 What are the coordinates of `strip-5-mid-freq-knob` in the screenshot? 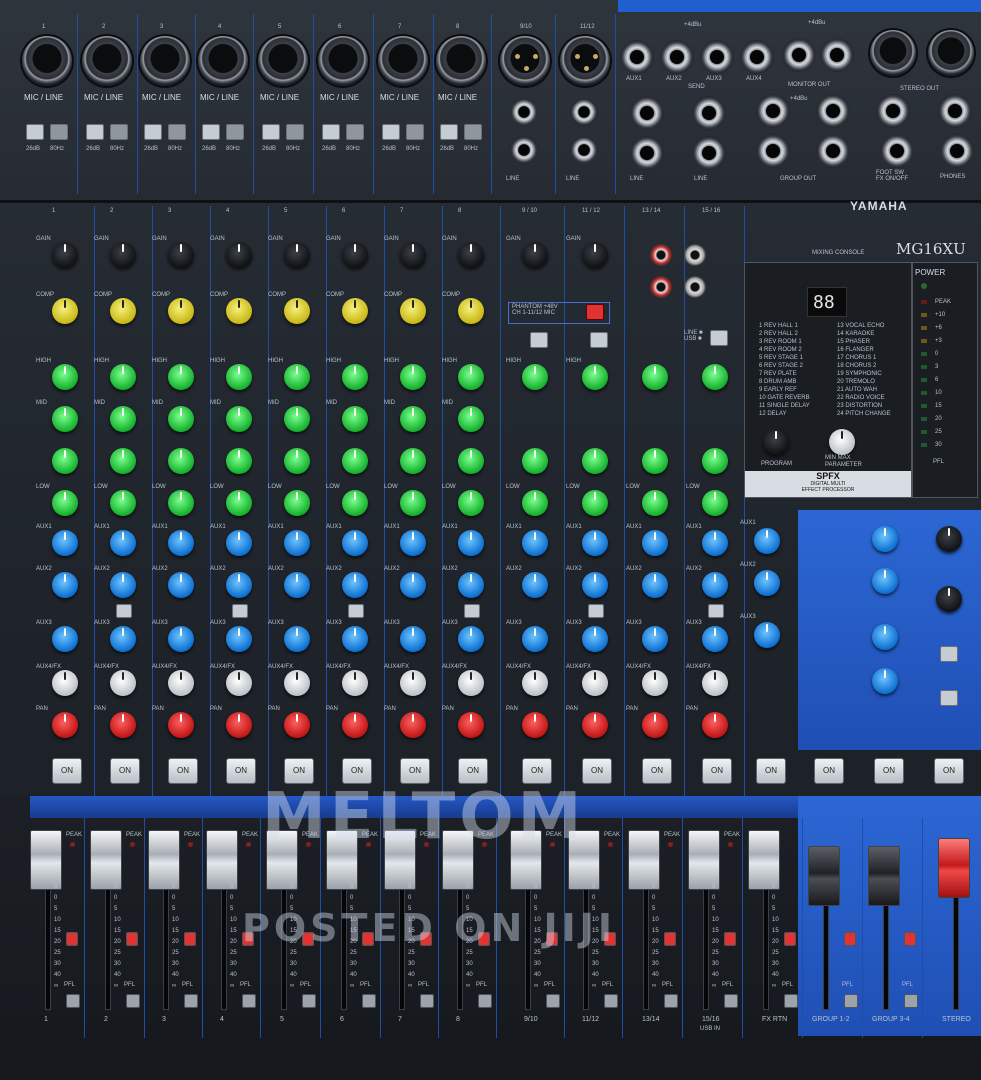 It's located at (297, 419).